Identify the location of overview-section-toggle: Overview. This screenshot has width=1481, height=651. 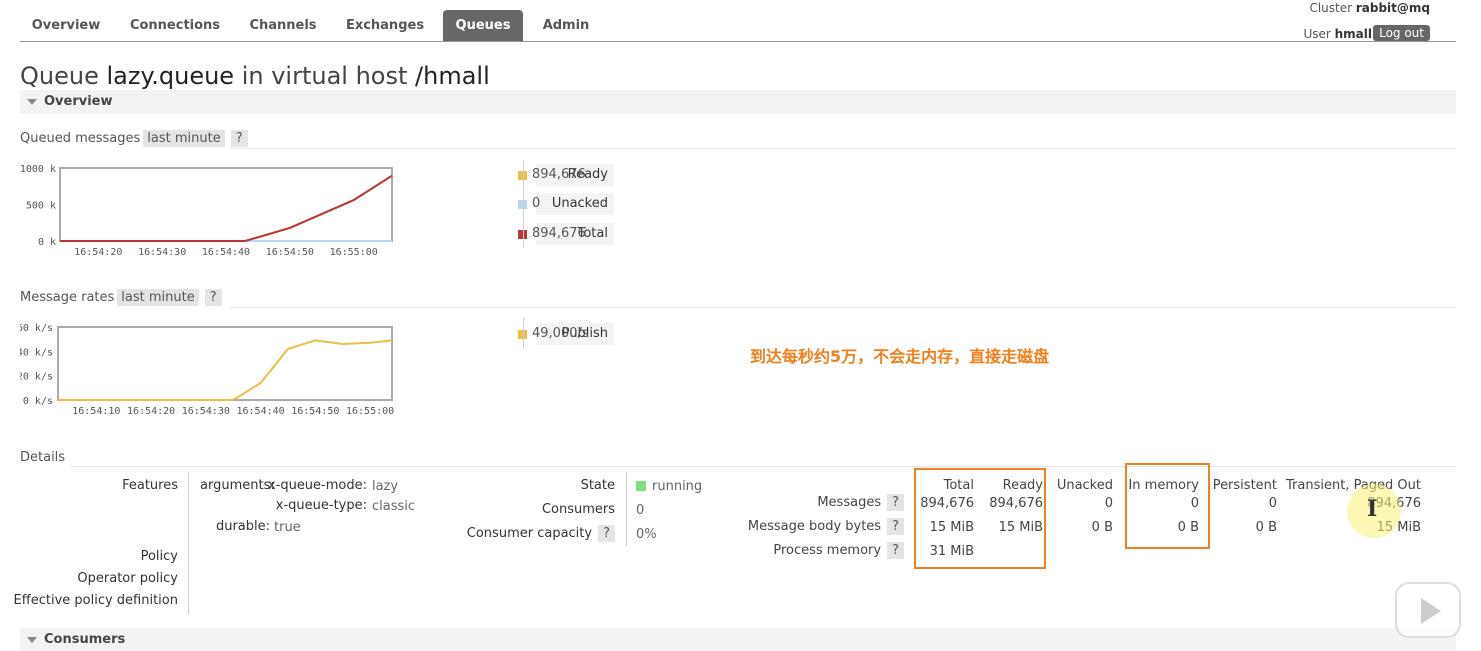
(738, 102).